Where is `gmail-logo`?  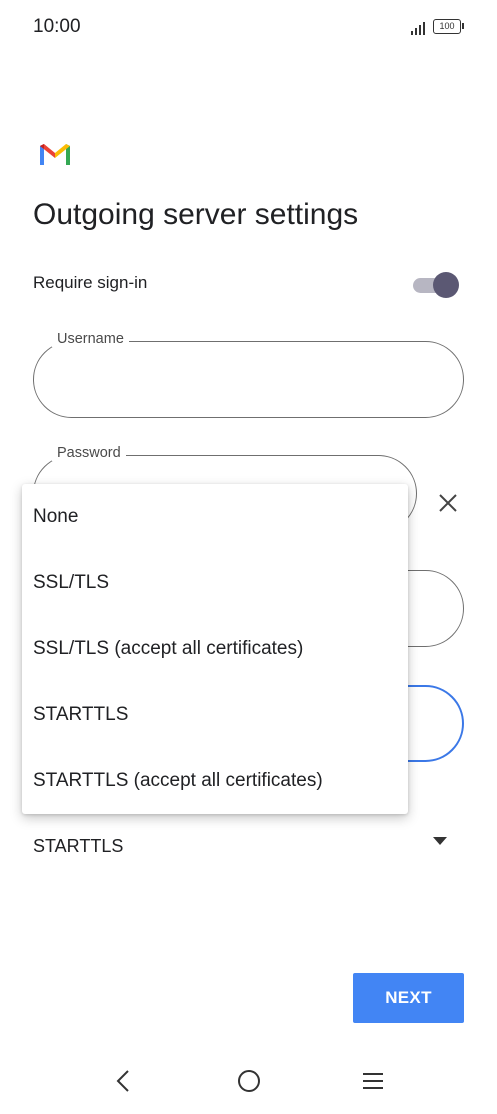 gmail-logo is located at coordinates (55, 154).